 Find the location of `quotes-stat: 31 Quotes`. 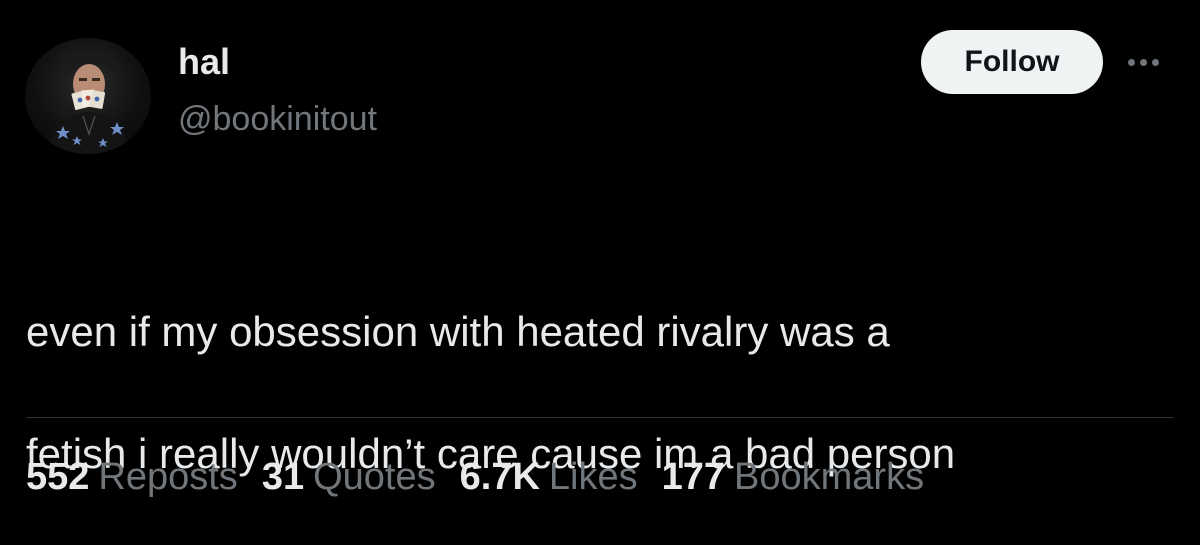

quotes-stat: 31 Quotes is located at coordinates (349, 477).